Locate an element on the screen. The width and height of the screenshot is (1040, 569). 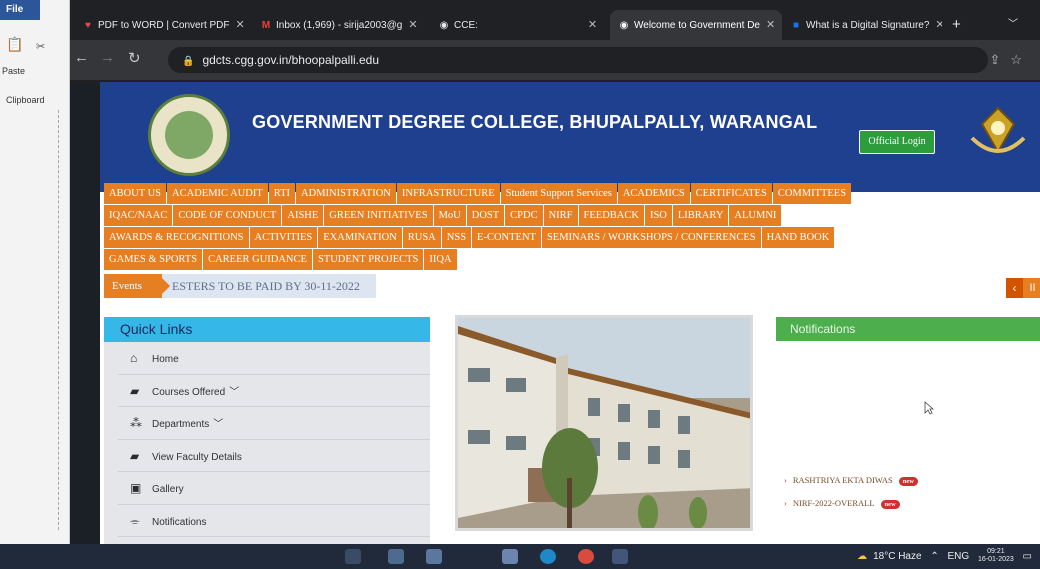
quick-link-label: Notifications is located at coordinates (179, 522).